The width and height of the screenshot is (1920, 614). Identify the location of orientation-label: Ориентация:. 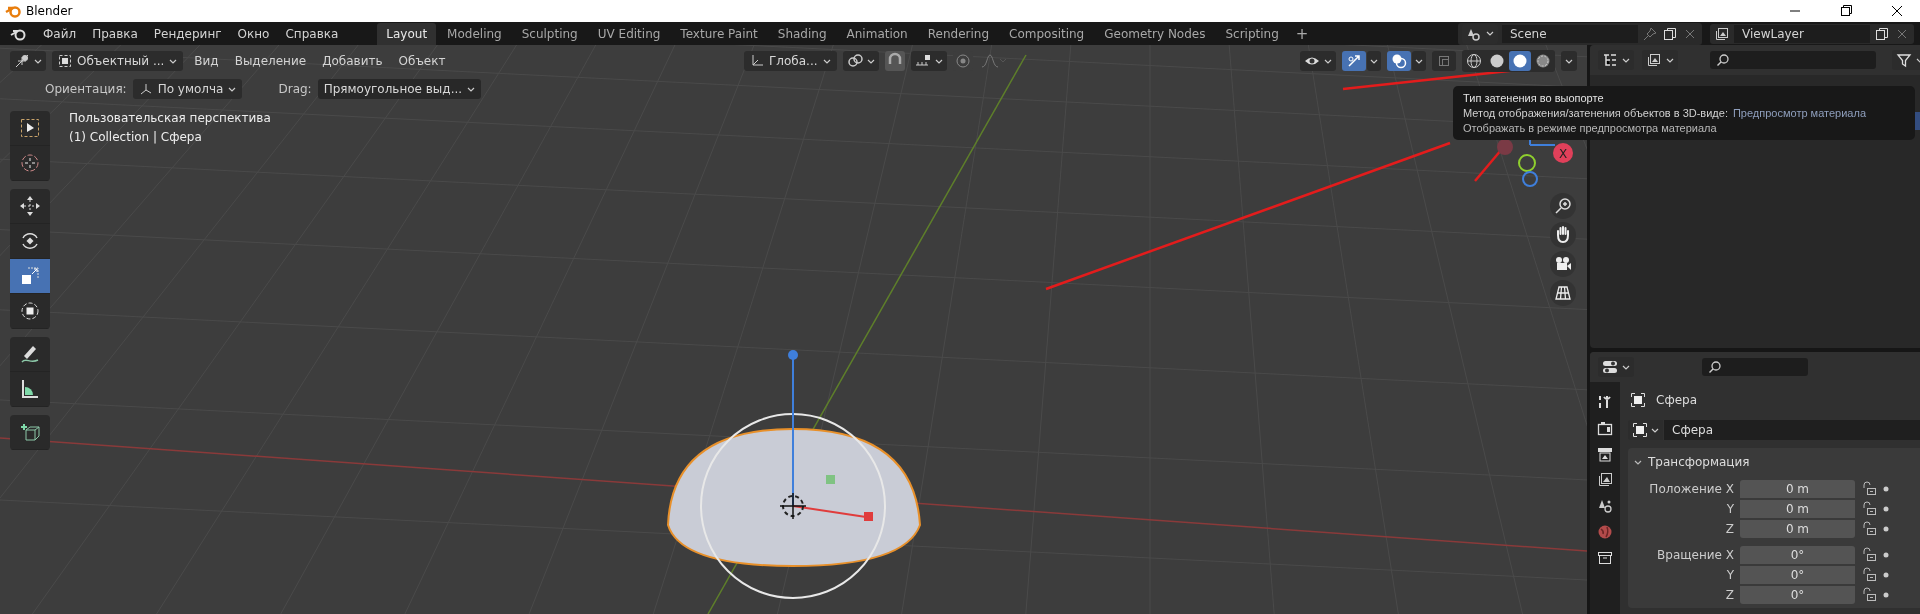
(86, 89).